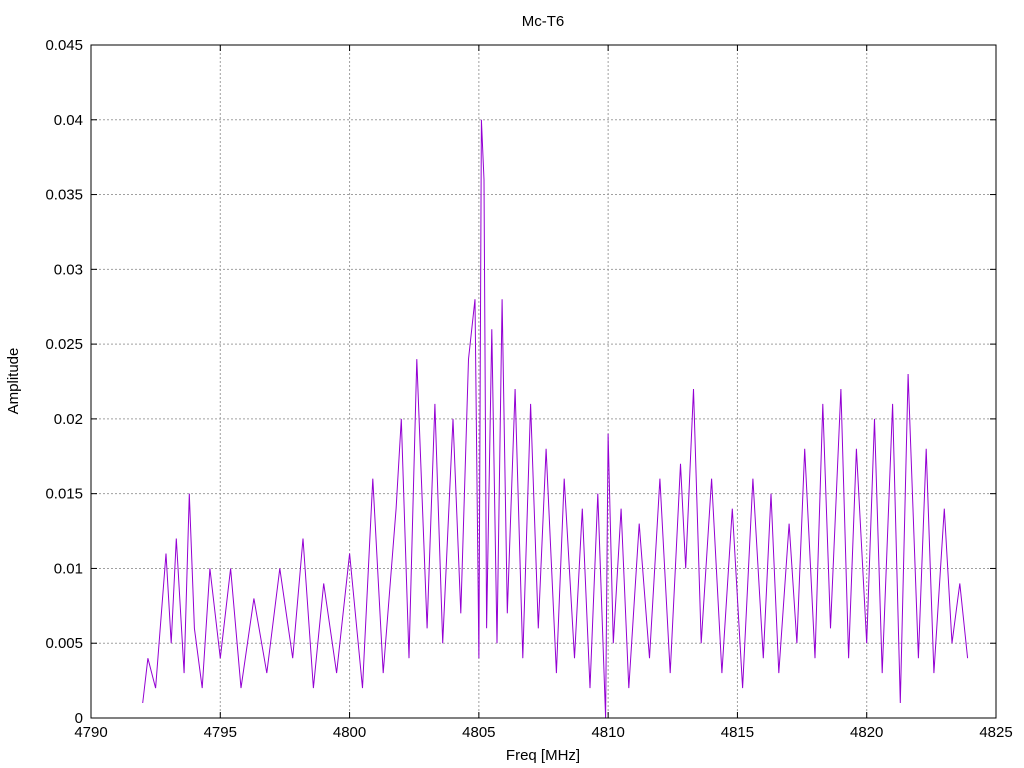  What do you see at coordinates (68, 419) in the screenshot?
I see `y-tick-label: 0.02` at bounding box center [68, 419].